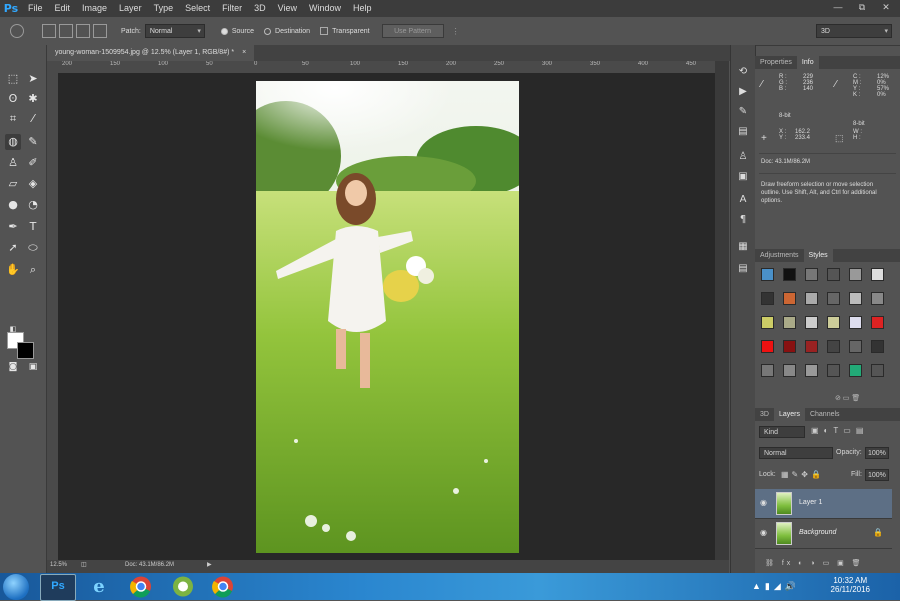 The image size is (900, 601). What do you see at coordinates (25, 350) in the screenshot?
I see `background-color-swatch` at bounding box center [25, 350].